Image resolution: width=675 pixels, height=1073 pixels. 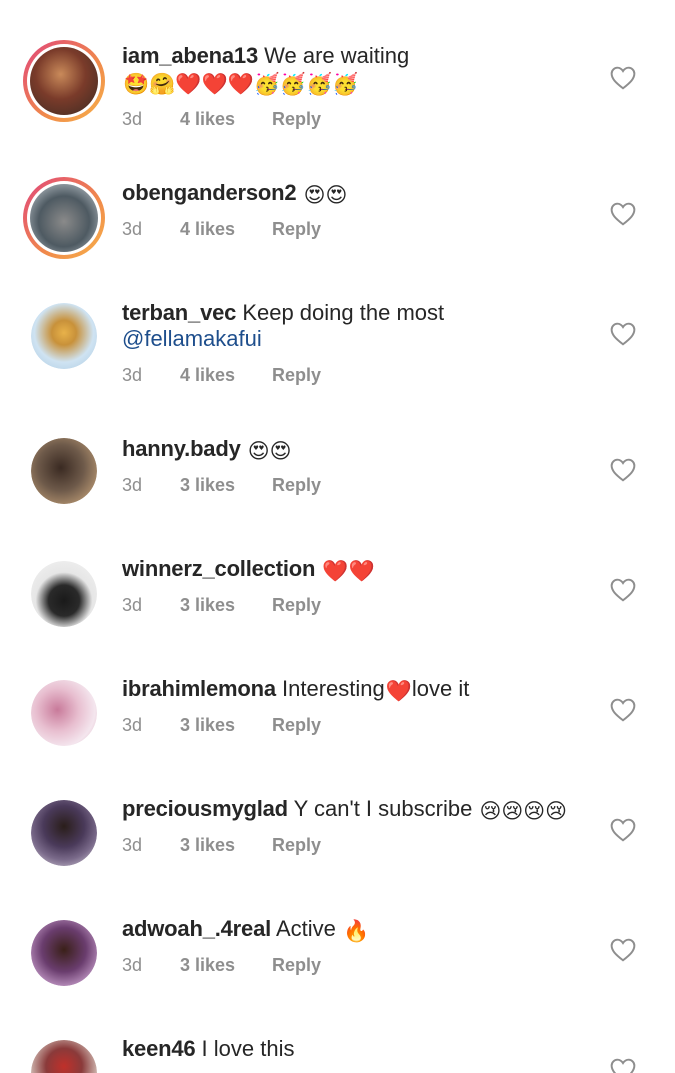 I want to click on comment-text: preciousmyglad Y can't I subscribe 😢😢😢😢, so click(x=357, y=810).